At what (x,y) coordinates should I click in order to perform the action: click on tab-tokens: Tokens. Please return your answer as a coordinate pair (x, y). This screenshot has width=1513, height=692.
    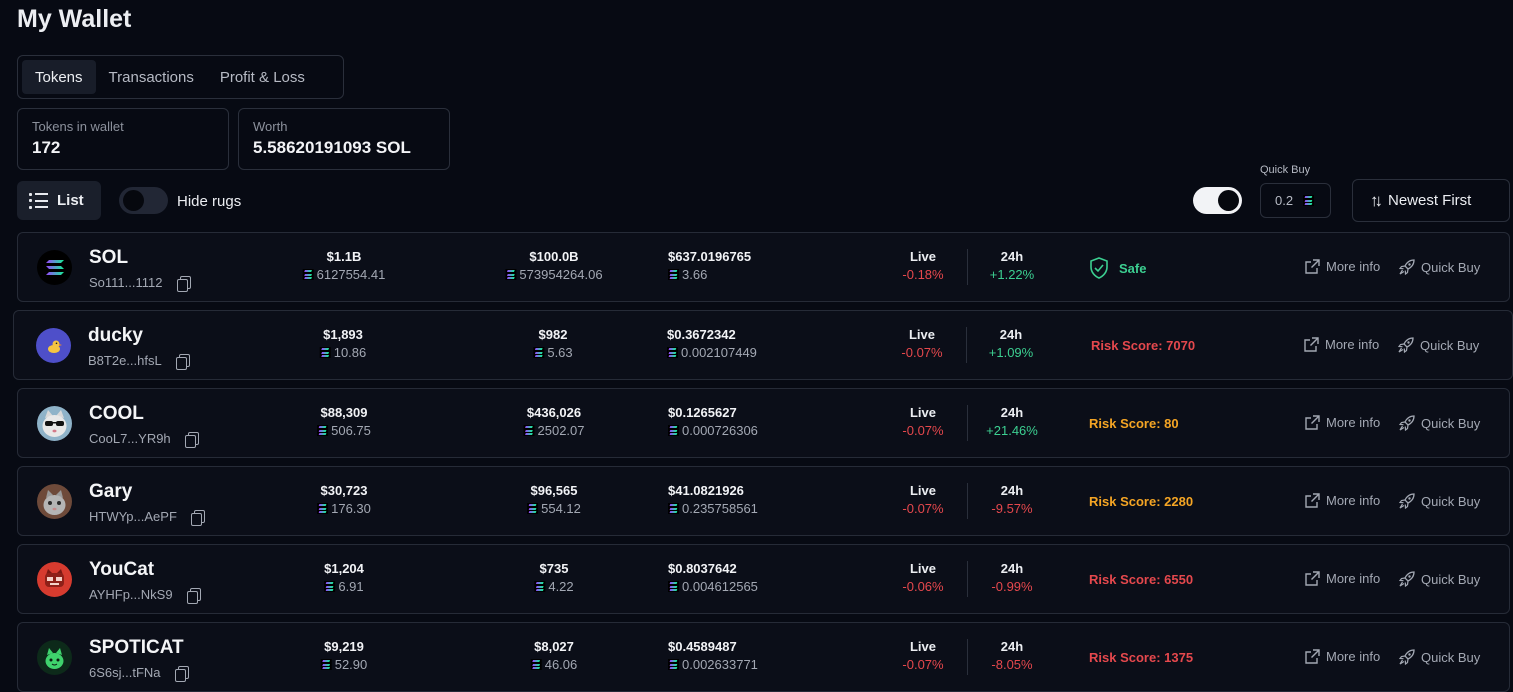
    Looking at the image, I should click on (59, 77).